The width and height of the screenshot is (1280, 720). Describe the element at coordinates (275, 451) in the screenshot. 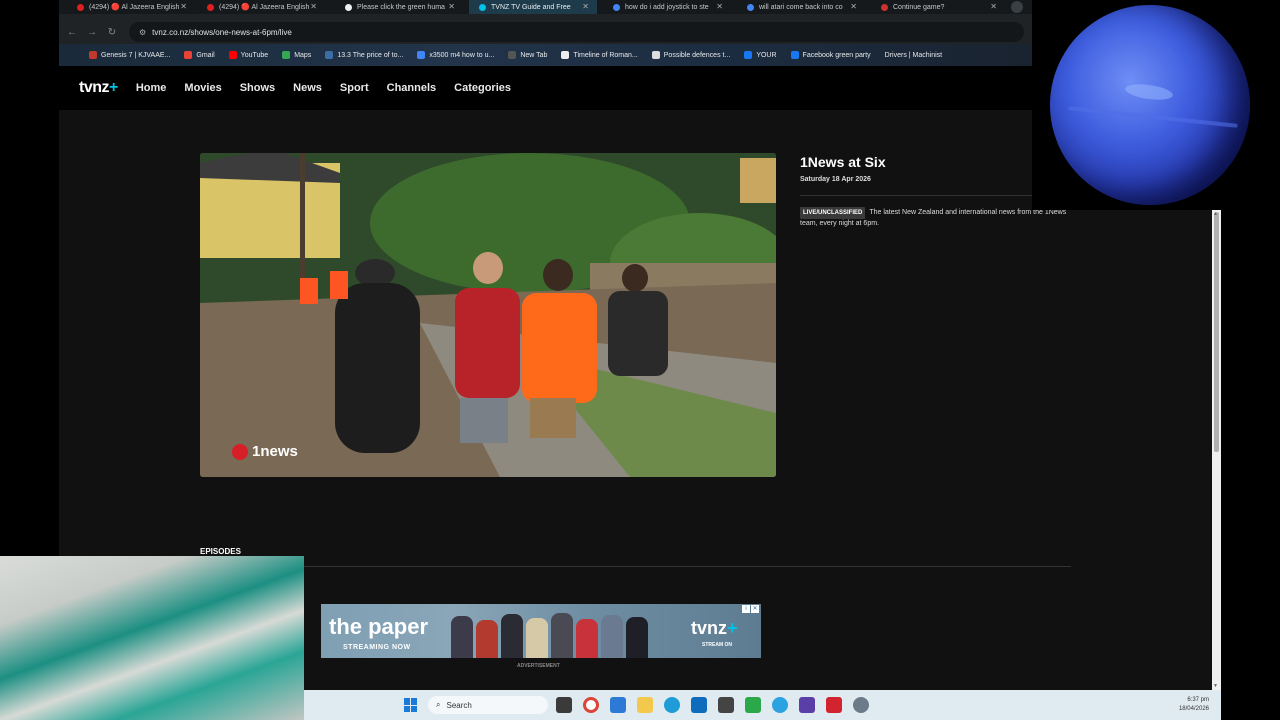

I see `1news-watermark-text: 1news` at that location.